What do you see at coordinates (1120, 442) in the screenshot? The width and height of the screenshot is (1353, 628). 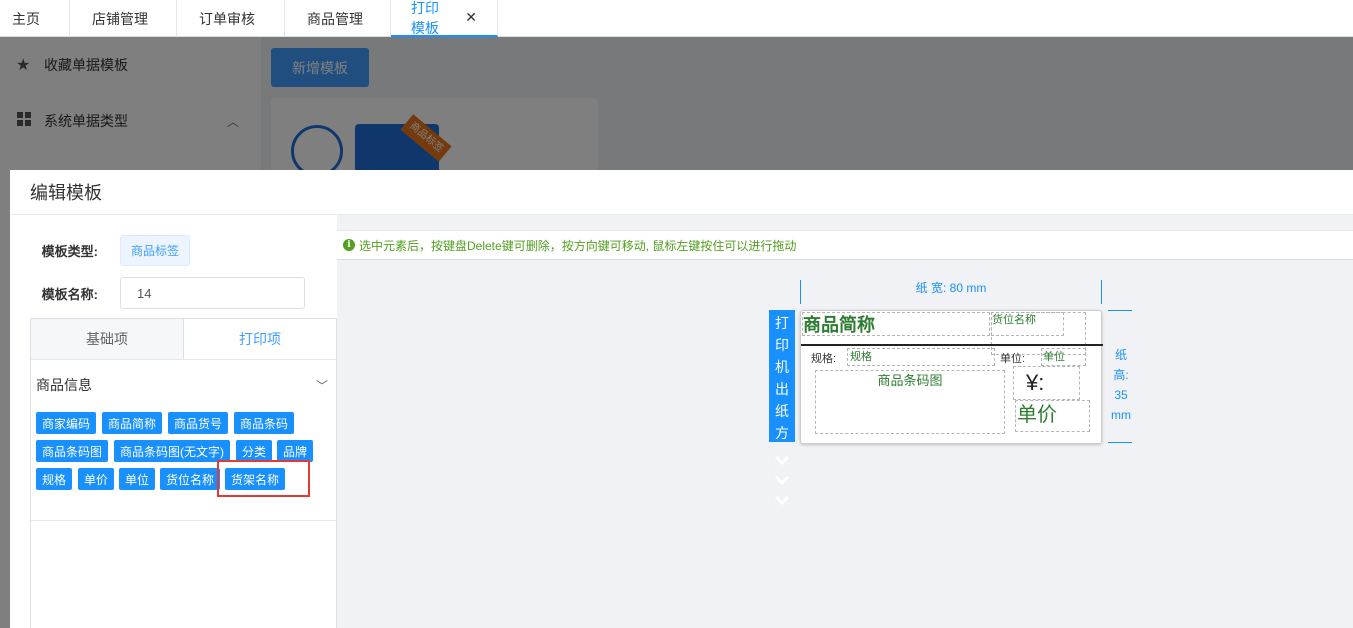 I see `height-ruler-bottom` at bounding box center [1120, 442].